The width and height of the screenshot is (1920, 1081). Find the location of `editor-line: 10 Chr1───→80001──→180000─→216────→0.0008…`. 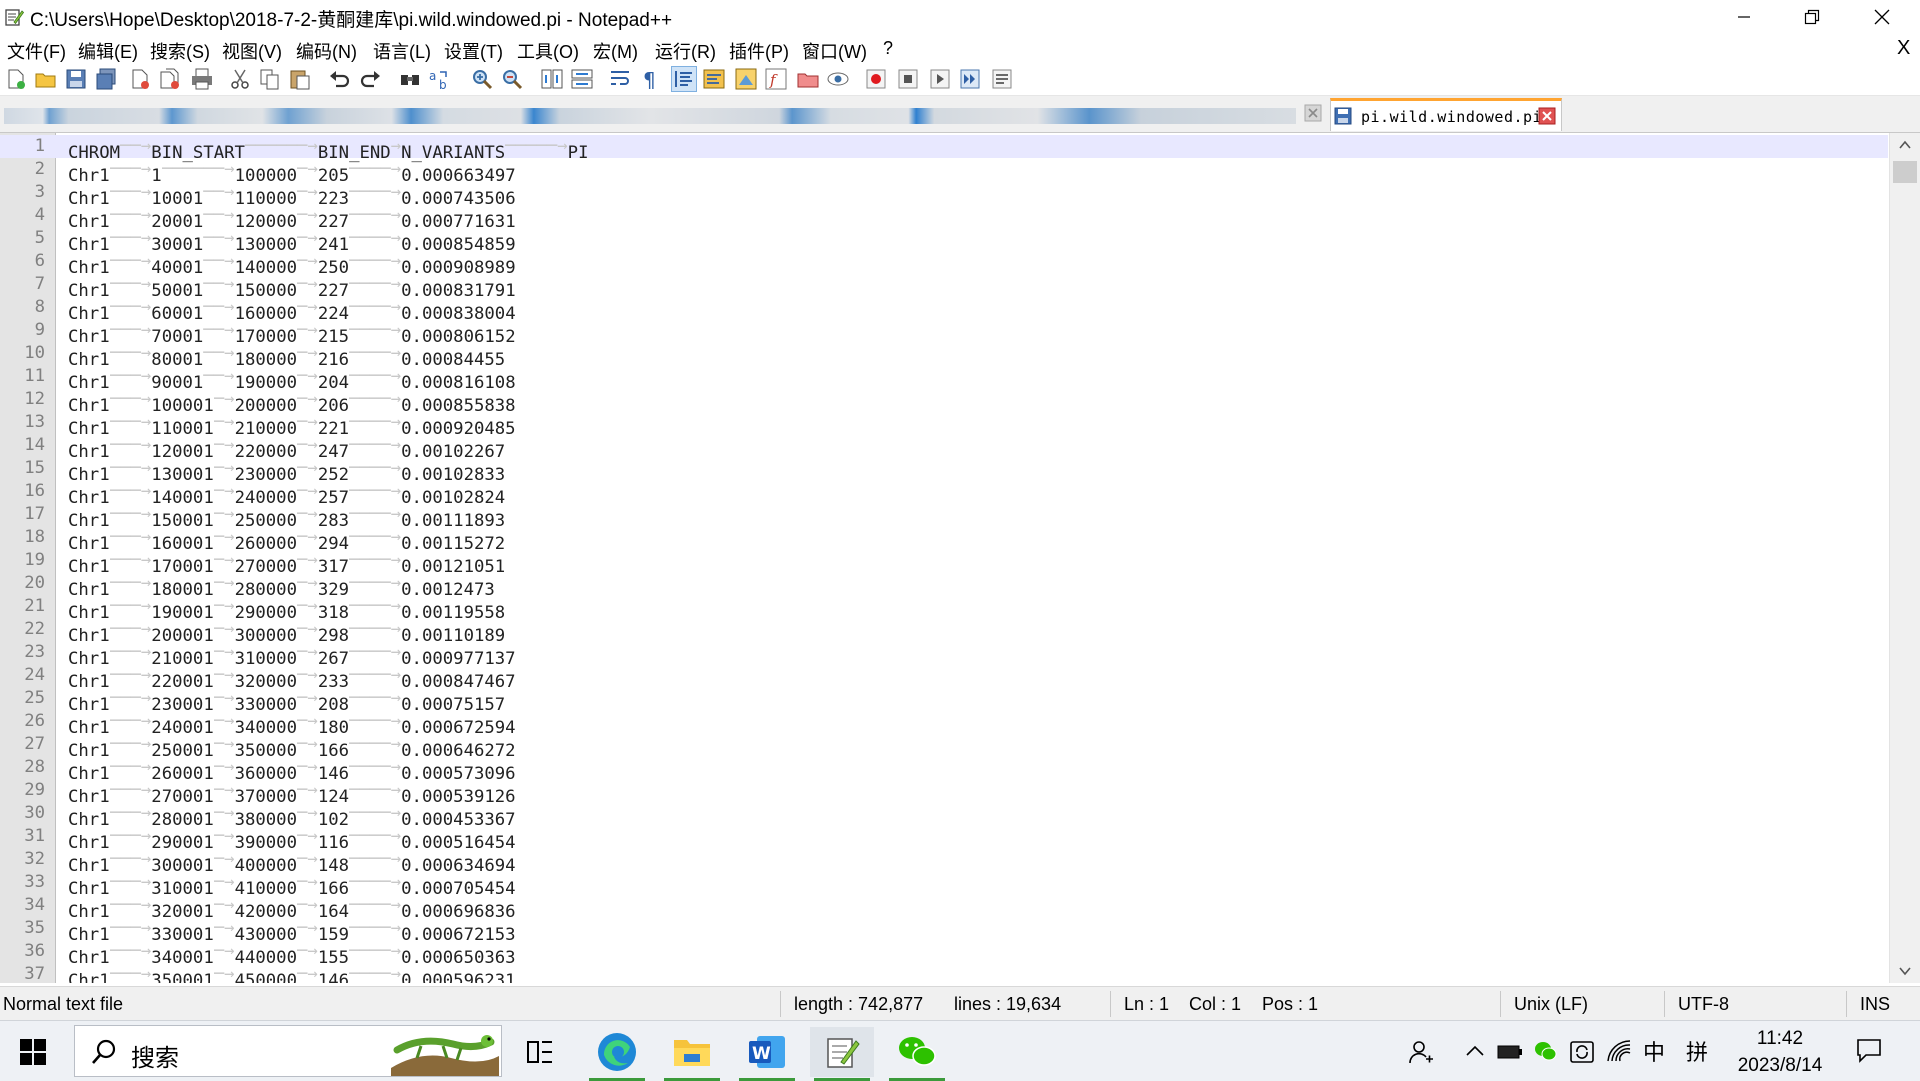

editor-line: 10 Chr1───→80001──→180000─→216────→0.0008… is located at coordinates (944, 356).